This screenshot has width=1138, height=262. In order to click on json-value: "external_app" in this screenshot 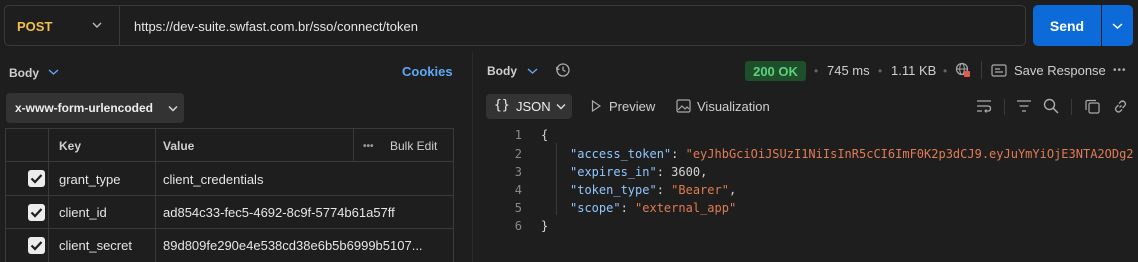, I will do `click(686, 208)`.